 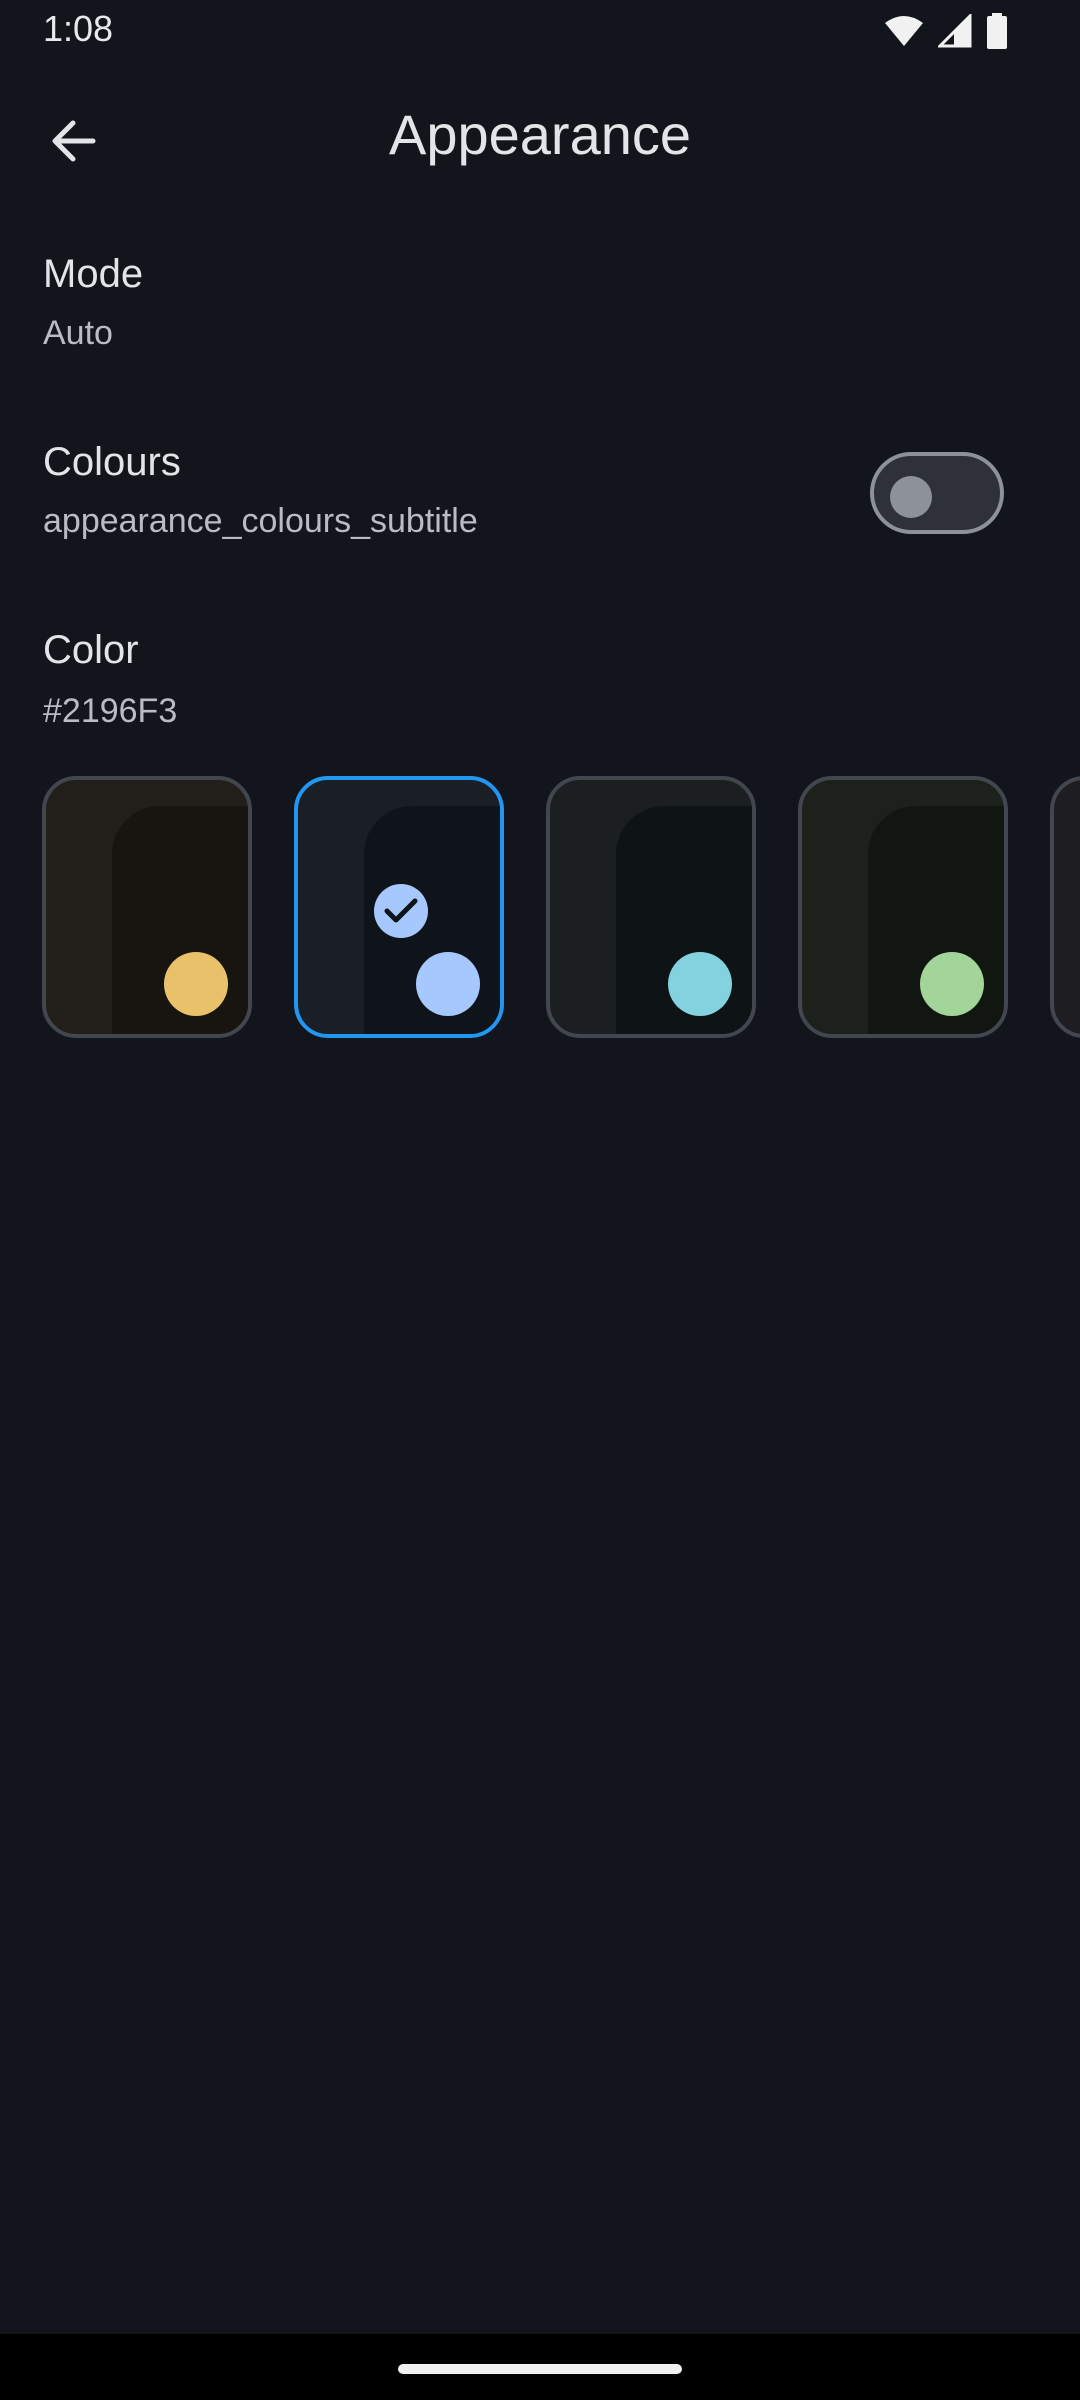 What do you see at coordinates (540, 305) in the screenshot?
I see `mode-setting: Mode Auto` at bounding box center [540, 305].